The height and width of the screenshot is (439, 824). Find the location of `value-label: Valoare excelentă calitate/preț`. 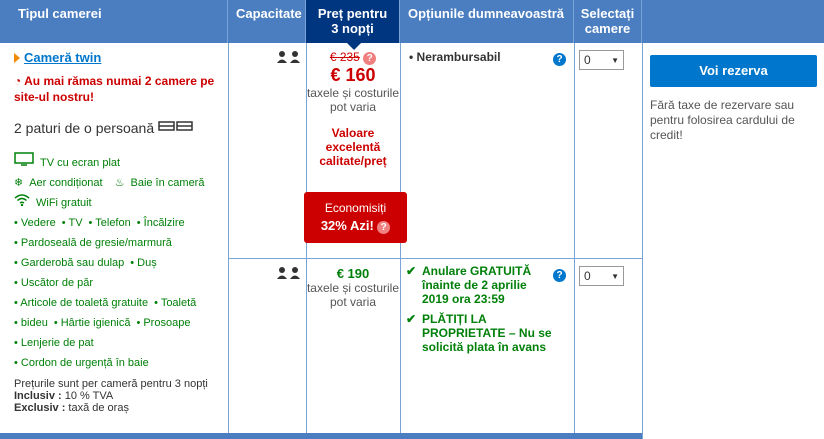

value-label: Valoare excelentă calitate/preț is located at coordinates (353, 147).